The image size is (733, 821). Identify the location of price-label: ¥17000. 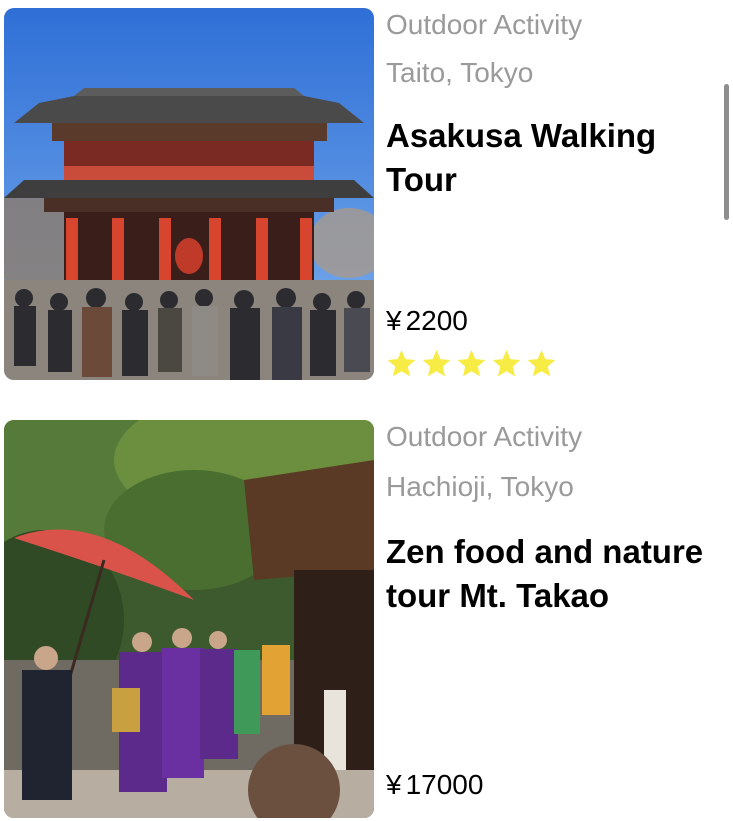
(434, 785).